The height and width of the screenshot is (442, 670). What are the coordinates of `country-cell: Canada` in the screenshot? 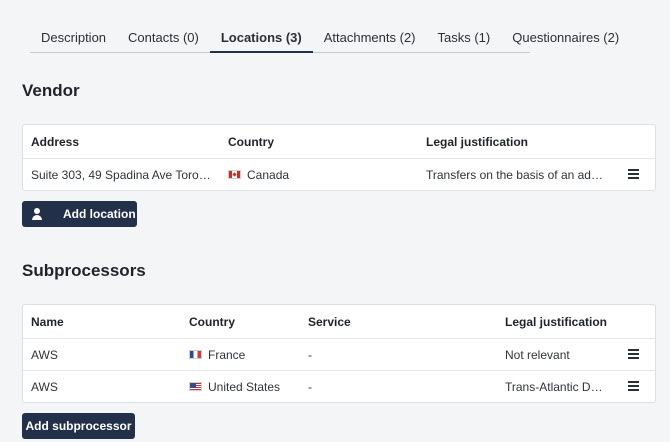 It's located at (268, 174).